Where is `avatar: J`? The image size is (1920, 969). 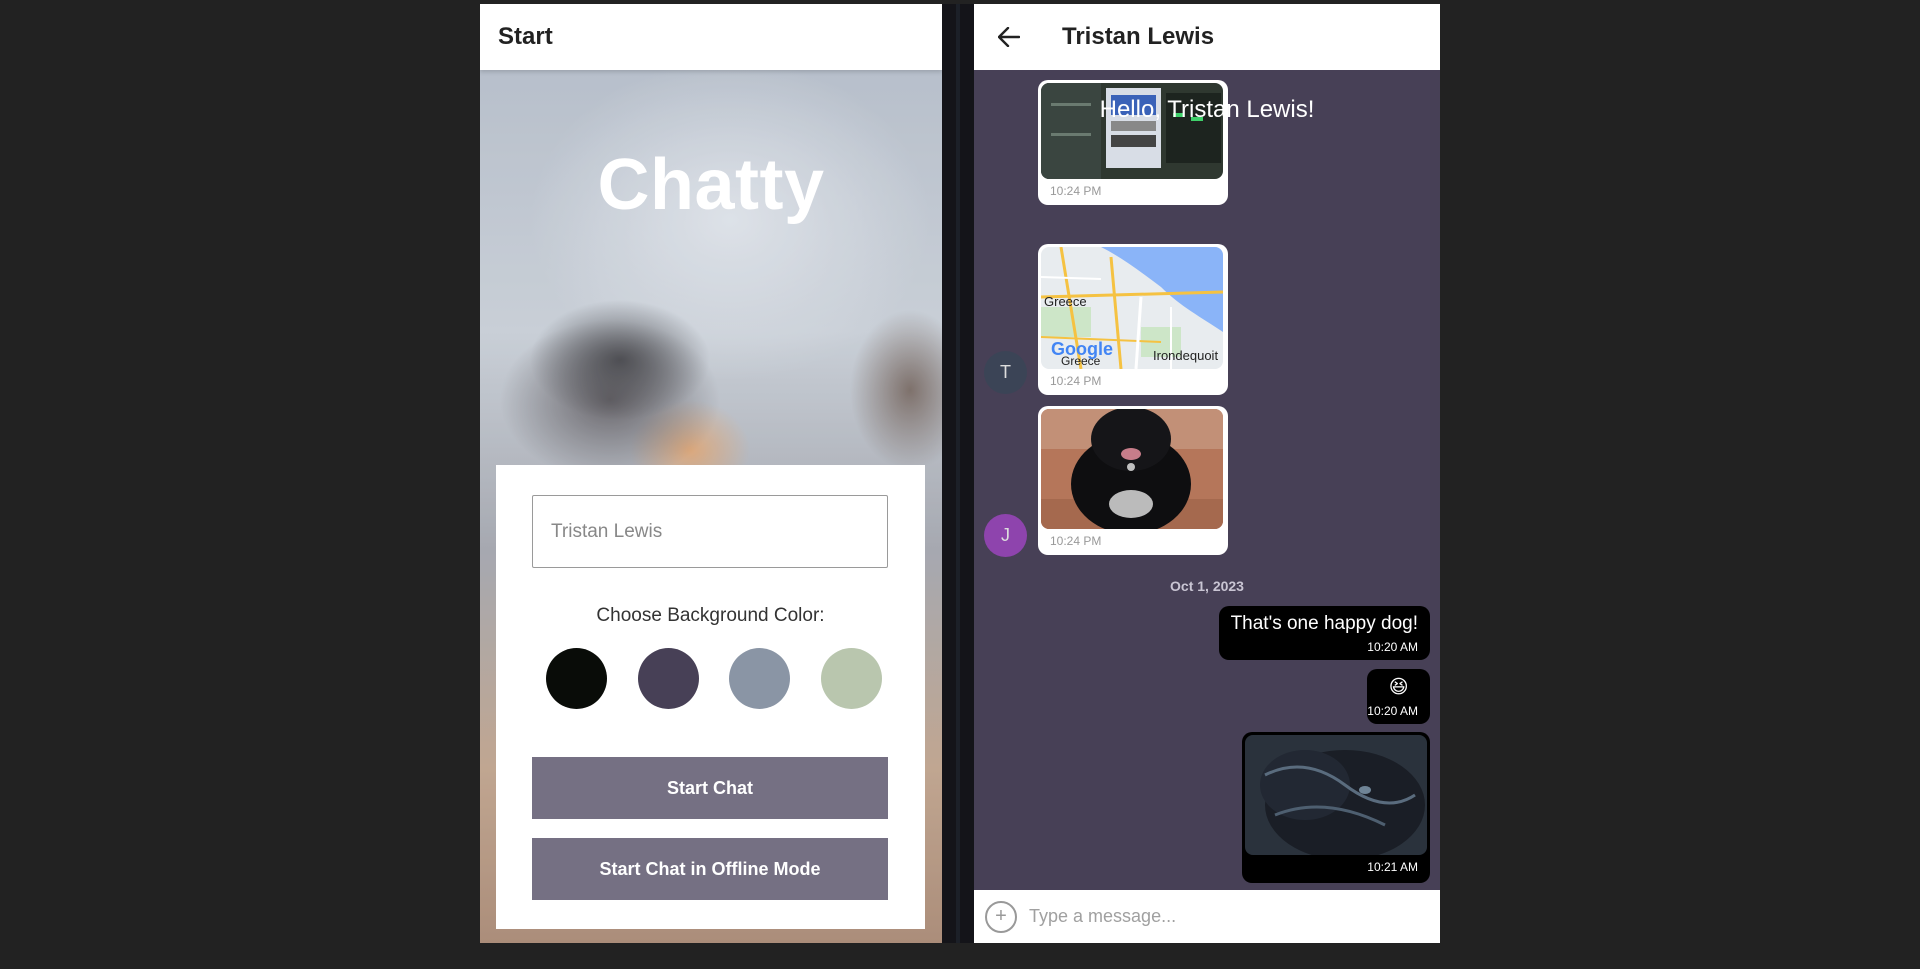
avatar: J is located at coordinates (1005, 535).